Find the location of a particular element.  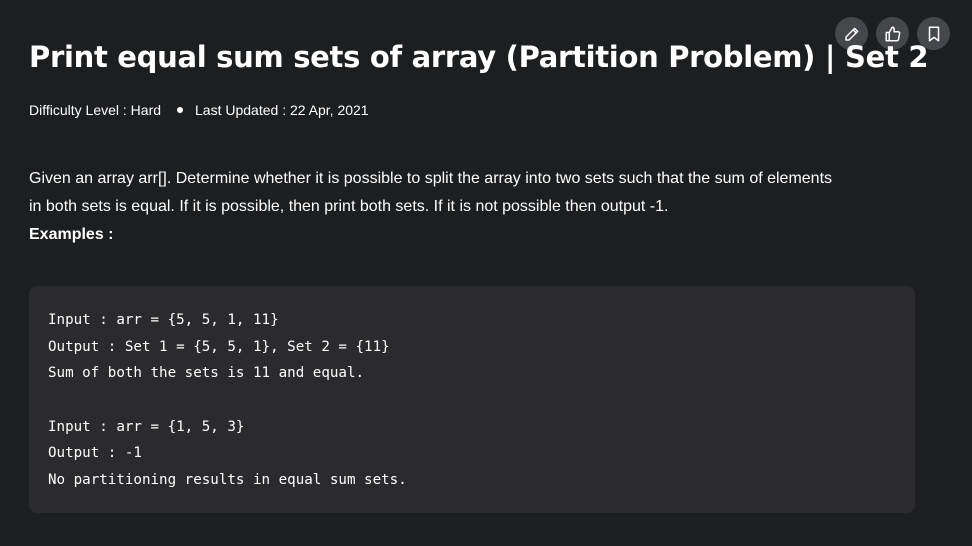

code-line: Sum of both the sets is 11 and equal. is located at coordinates (206, 373).